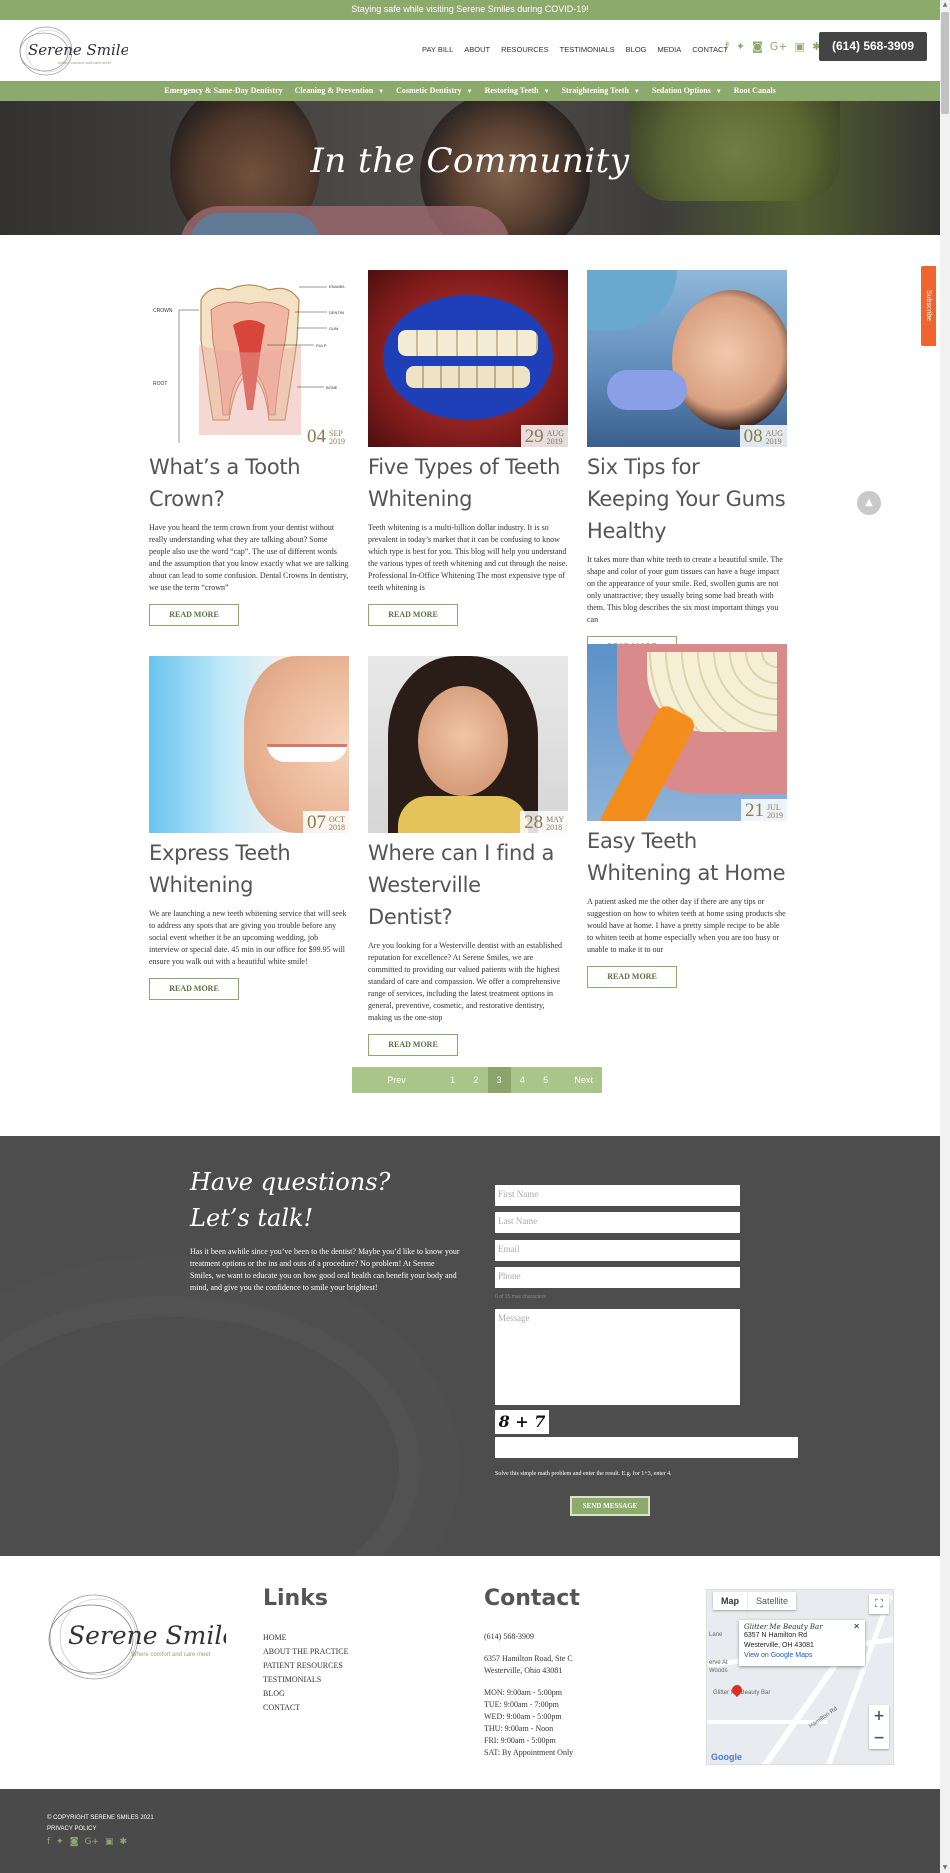  I want to click on pagination-current-page: 3, so click(499, 1080).